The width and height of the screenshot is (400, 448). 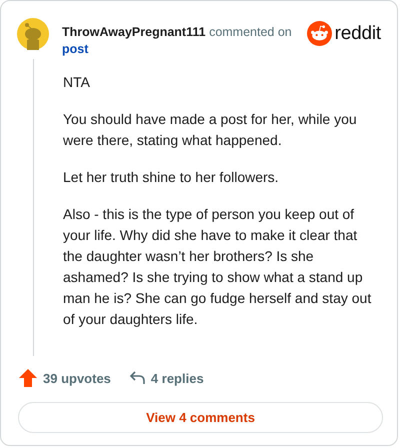 I want to click on view-comments-button: View 4 comments, so click(x=200, y=417).